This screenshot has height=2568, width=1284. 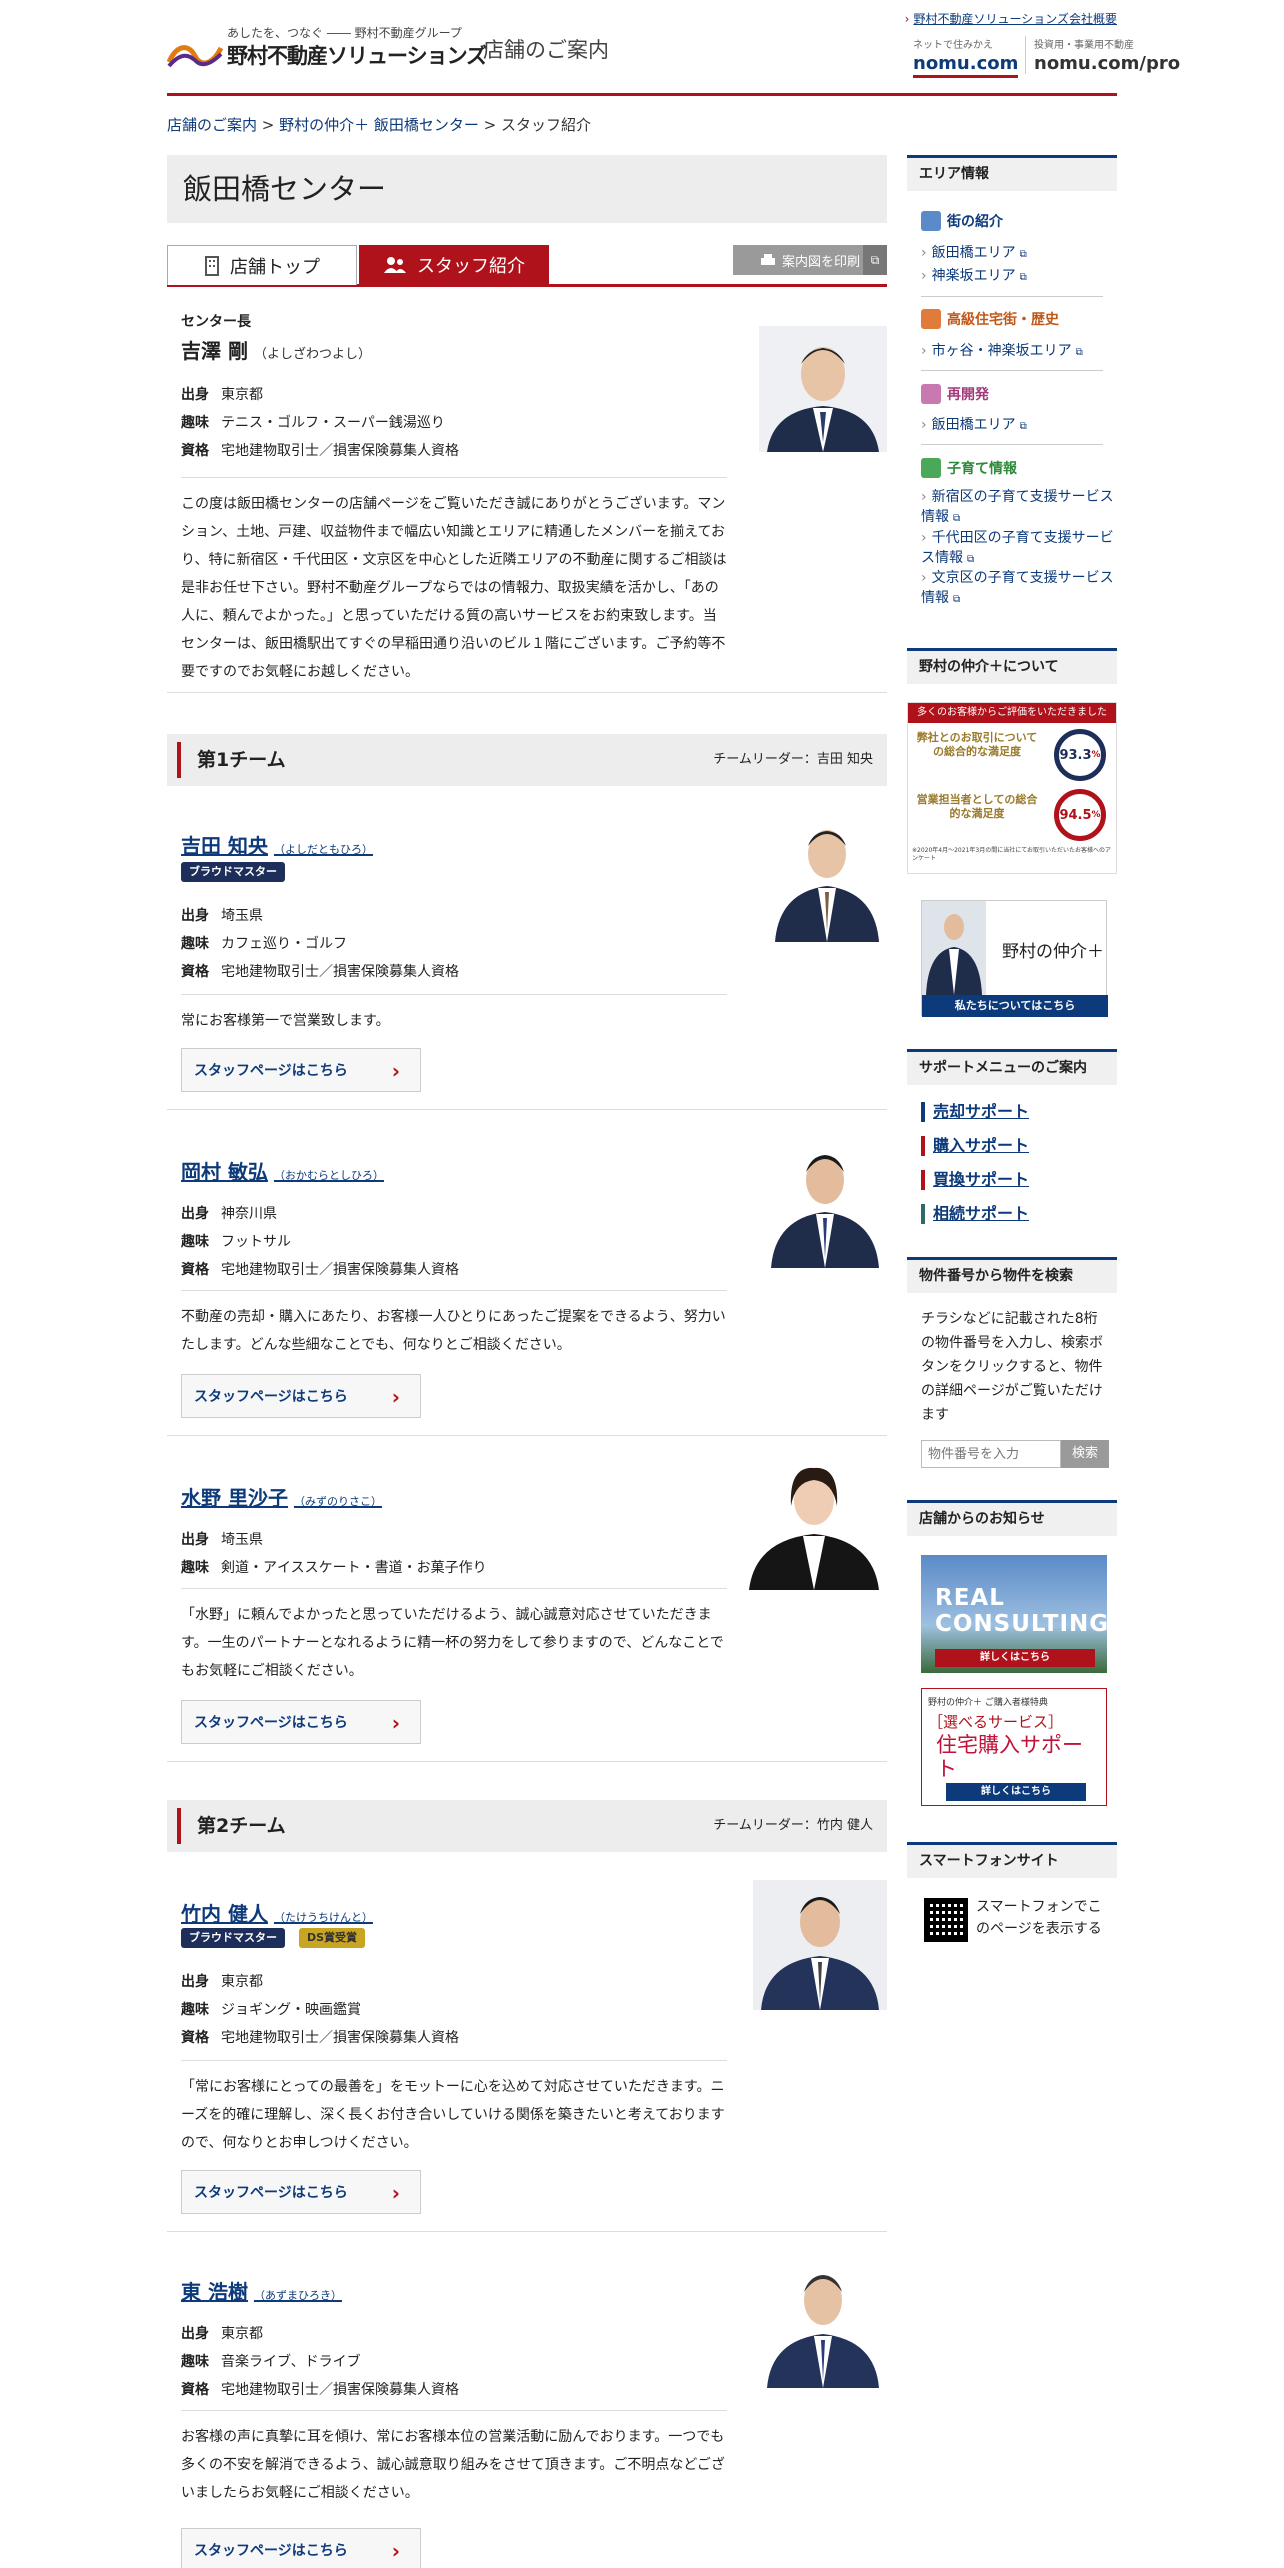 What do you see at coordinates (966, 57) in the screenshot?
I see `nomu-link: ネットで住みかえ nomu.com` at bounding box center [966, 57].